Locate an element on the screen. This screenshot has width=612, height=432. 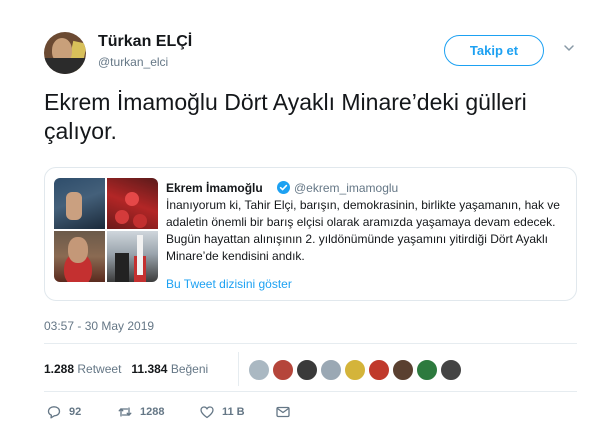
retweet-icon is located at coordinates (125, 412).